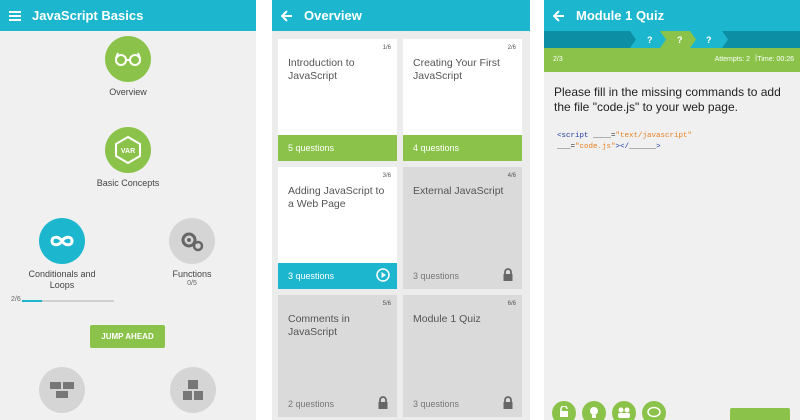 Image resolution: width=800 pixels, height=420 pixels. What do you see at coordinates (462, 356) in the screenshot?
I see `lesson-card: 6/6 Module 1 Quiz 3 questions` at bounding box center [462, 356].